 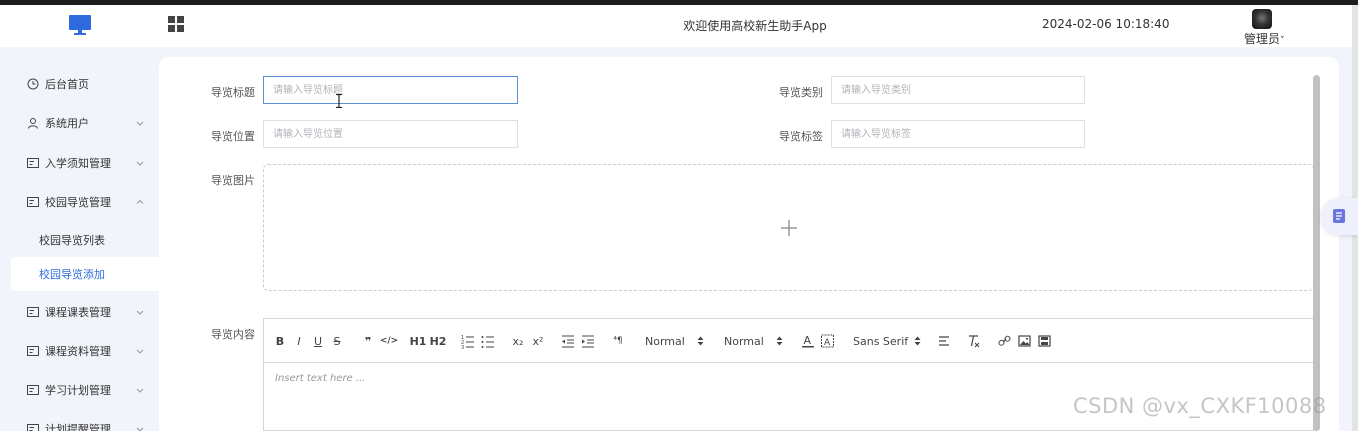 I want to click on current-datetime: 2024-02-06 10:18:40, so click(x=1106, y=24).